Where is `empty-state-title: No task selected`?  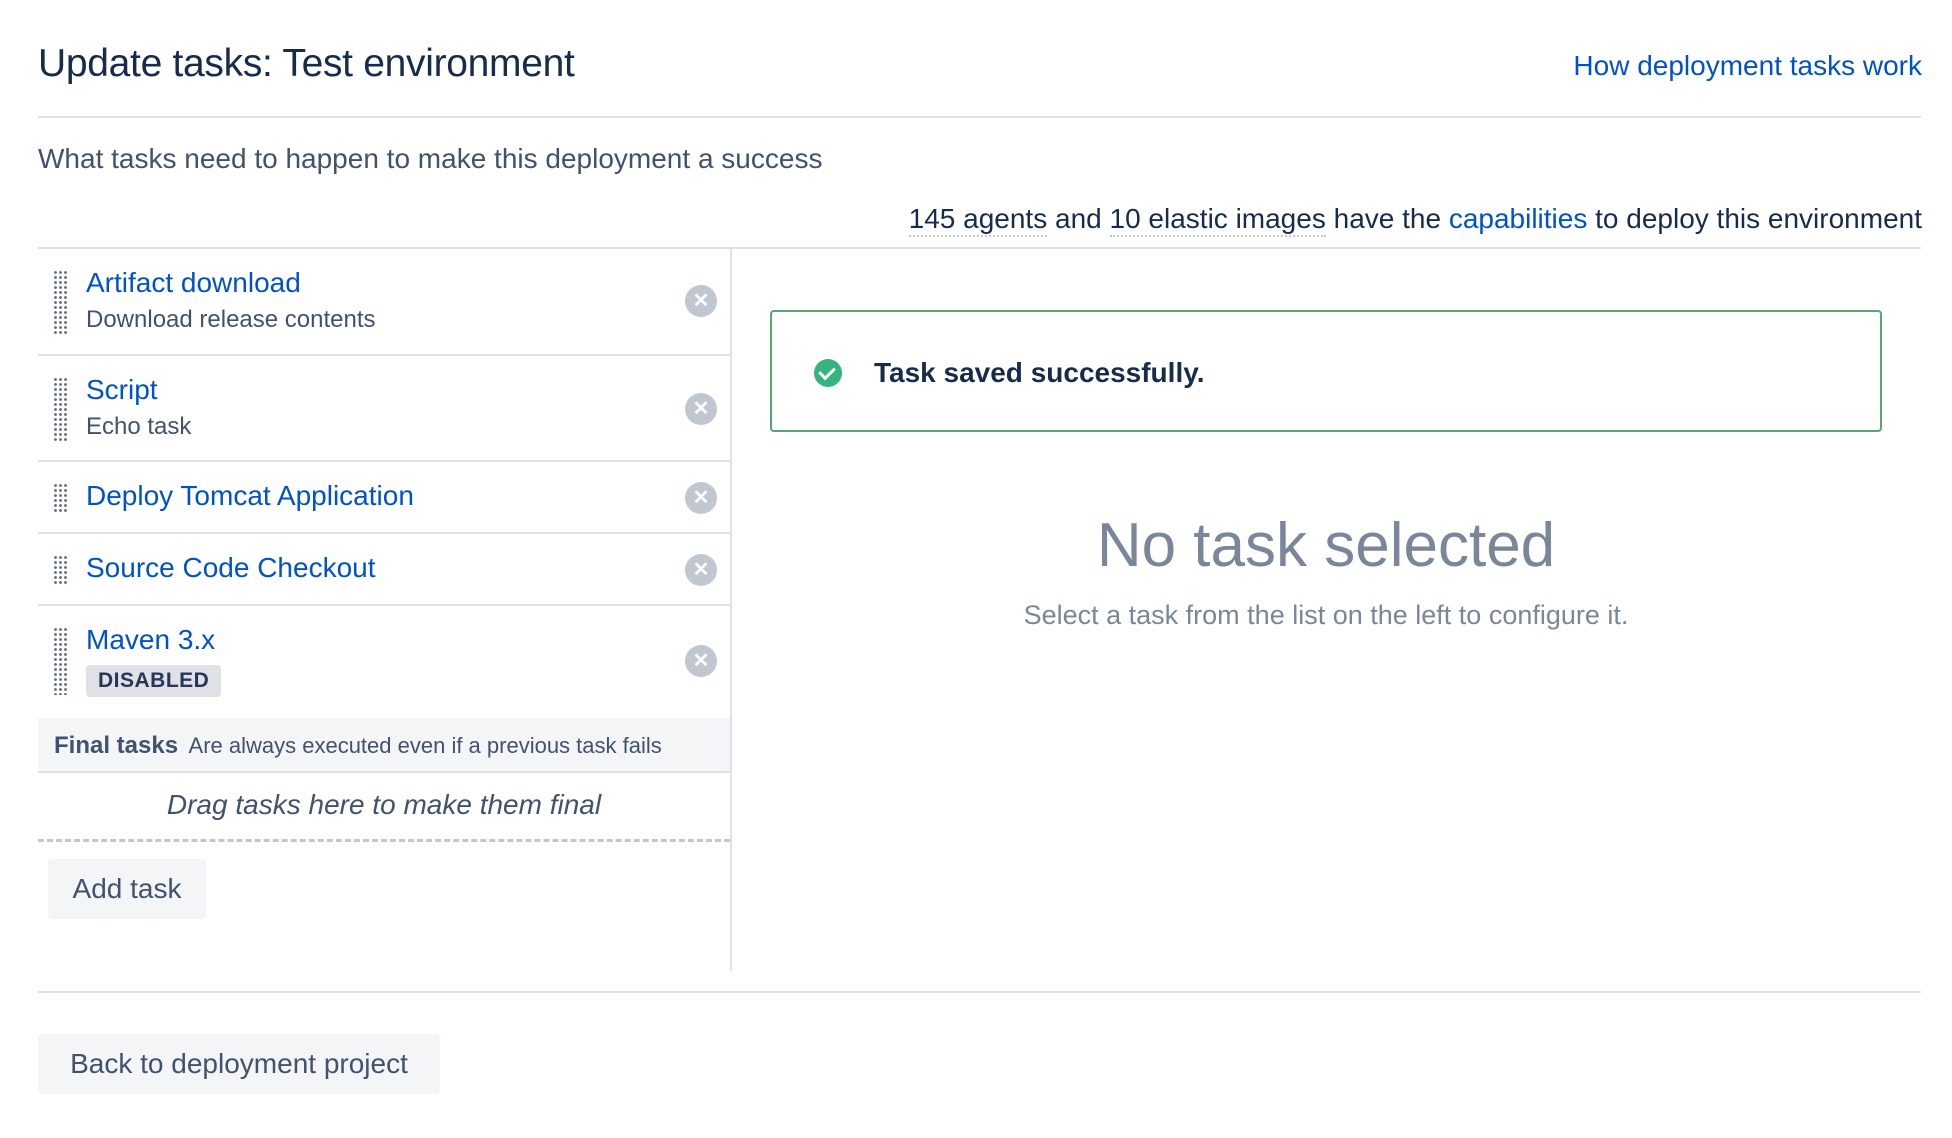 empty-state-title: No task selected is located at coordinates (1326, 545).